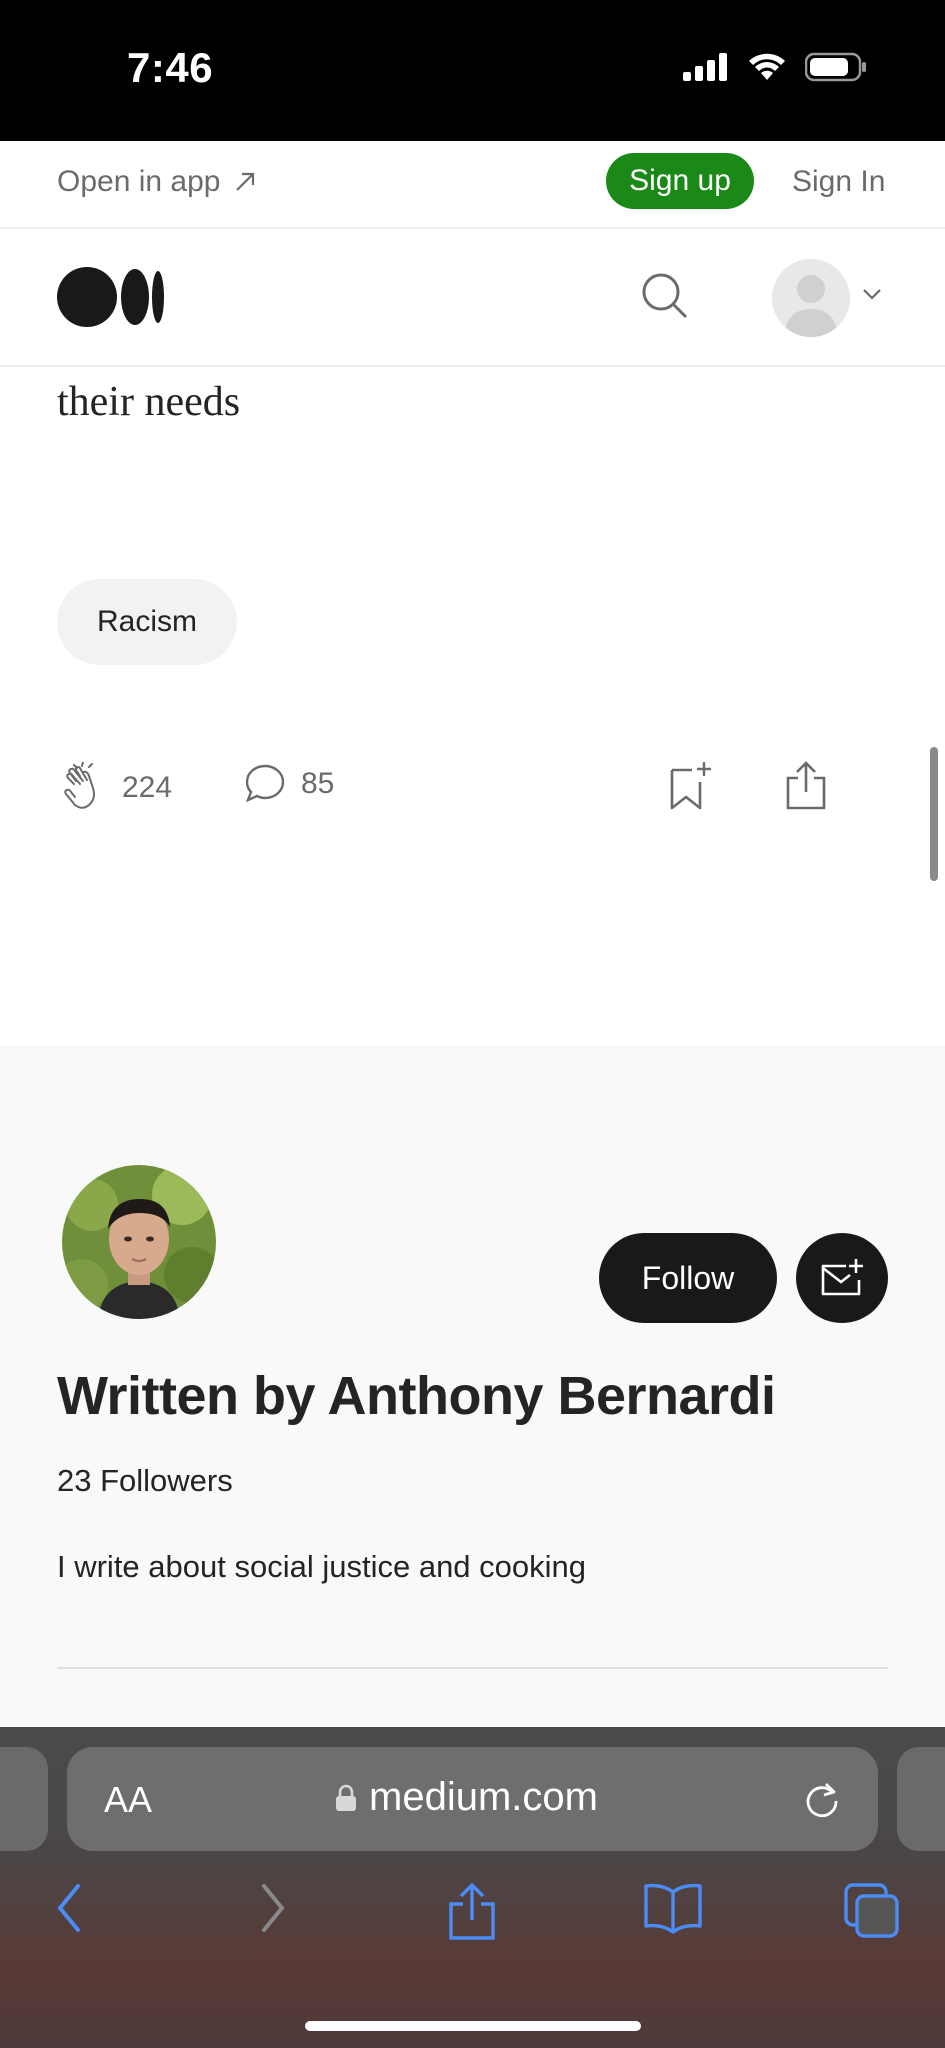 The image size is (945, 2048). I want to click on author-bio: I write about social justice and cooking, so click(322, 1566).